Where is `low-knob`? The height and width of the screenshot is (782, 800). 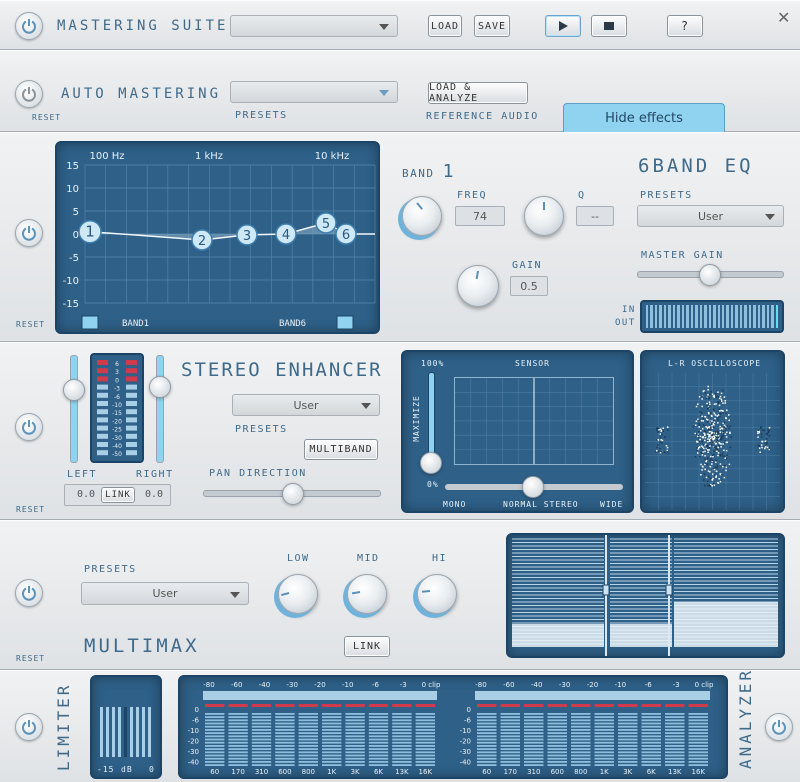 low-knob is located at coordinates (298, 594).